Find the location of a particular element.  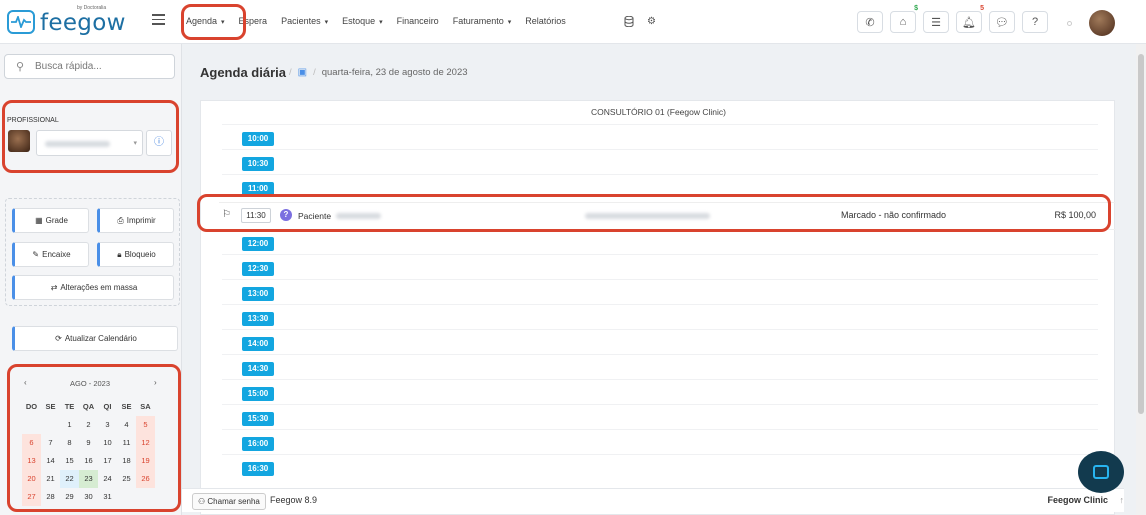

status-dot is located at coordinates (1069, 23).